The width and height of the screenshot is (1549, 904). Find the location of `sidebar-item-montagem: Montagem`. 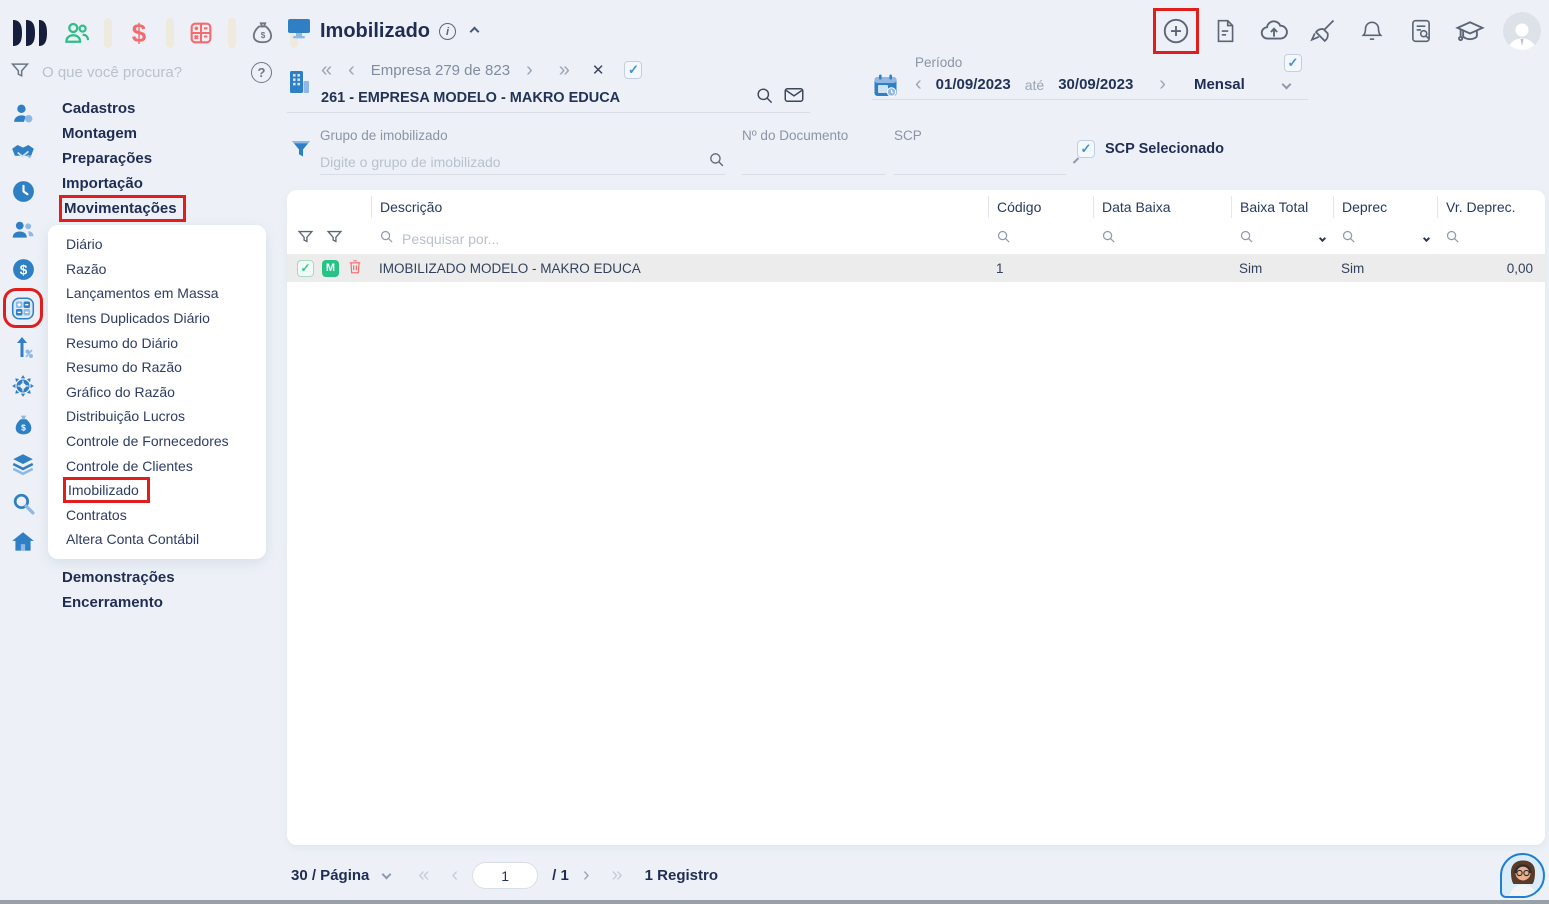

sidebar-item-montagem: Montagem is located at coordinates (141, 133).